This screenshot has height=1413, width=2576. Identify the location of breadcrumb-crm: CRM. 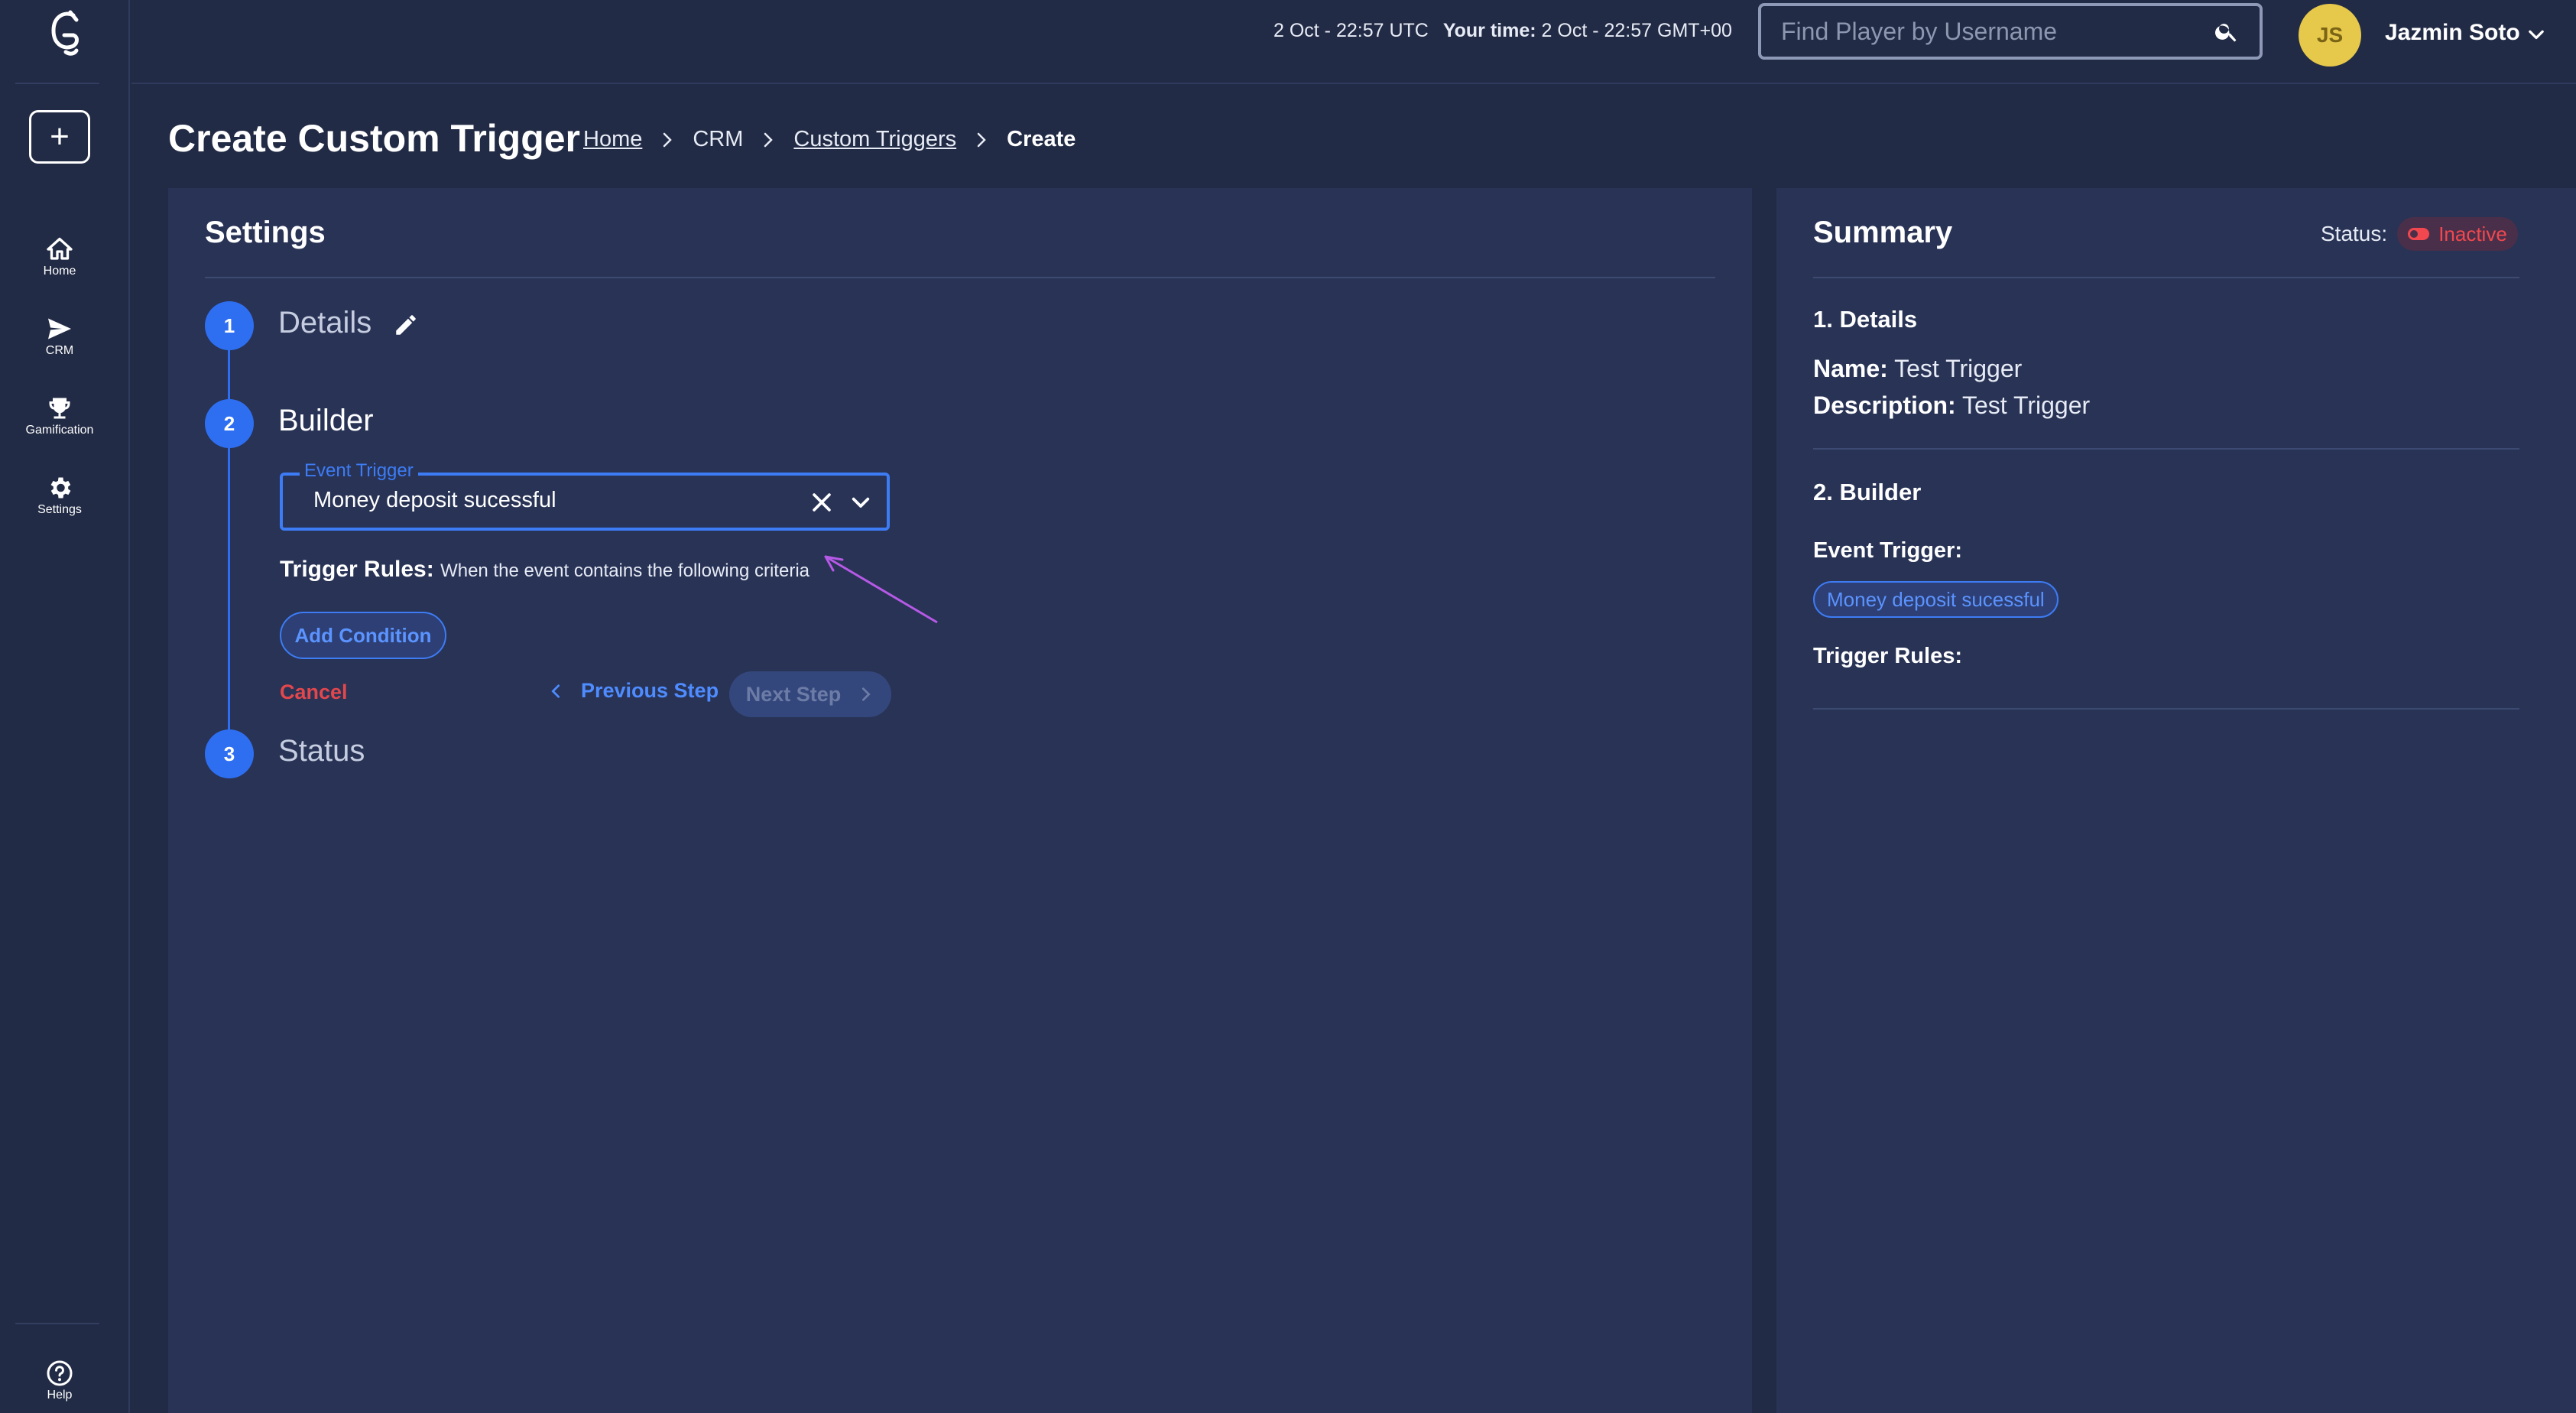
(718, 139).